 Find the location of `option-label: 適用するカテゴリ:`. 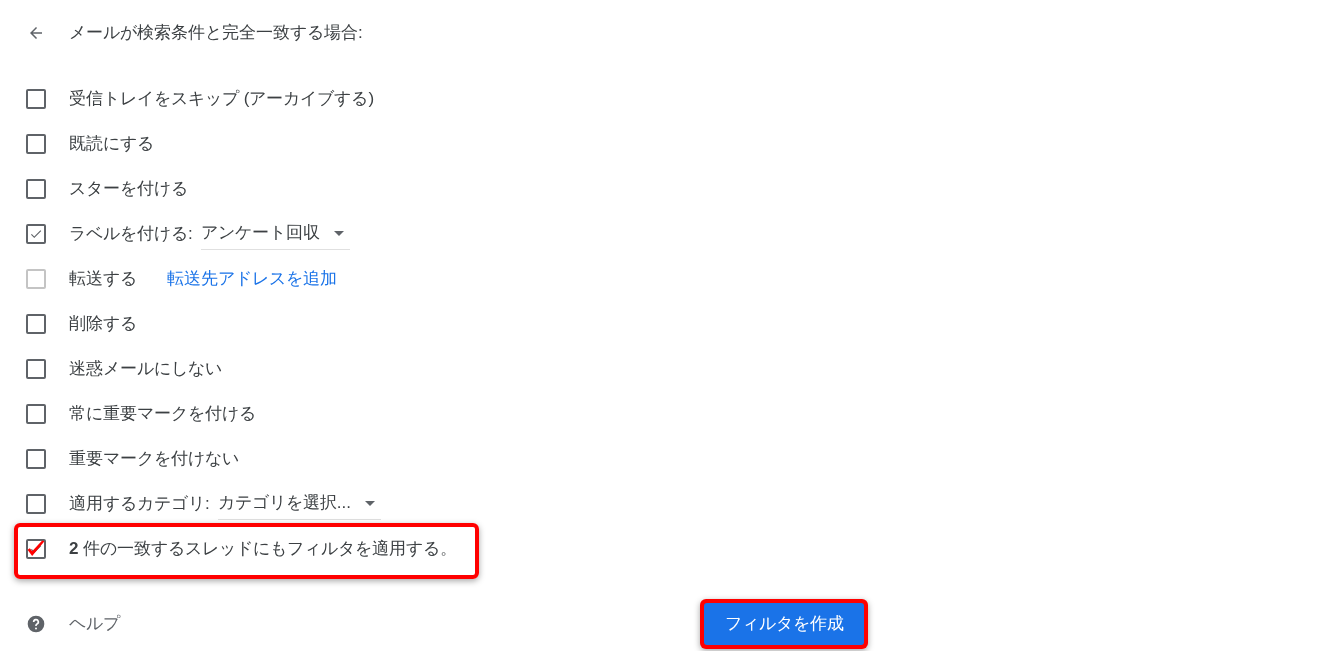

option-label: 適用するカテゴリ: is located at coordinates (139, 503).